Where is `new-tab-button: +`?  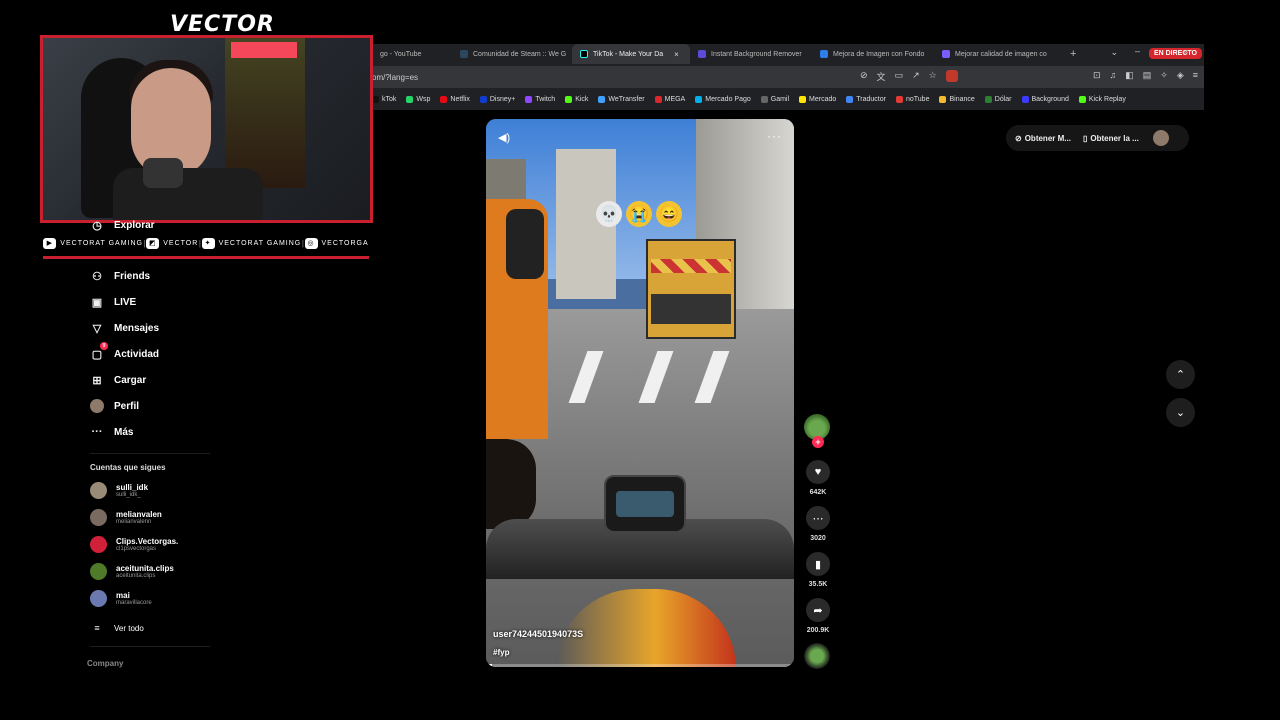 new-tab-button: + is located at coordinates (1073, 54).